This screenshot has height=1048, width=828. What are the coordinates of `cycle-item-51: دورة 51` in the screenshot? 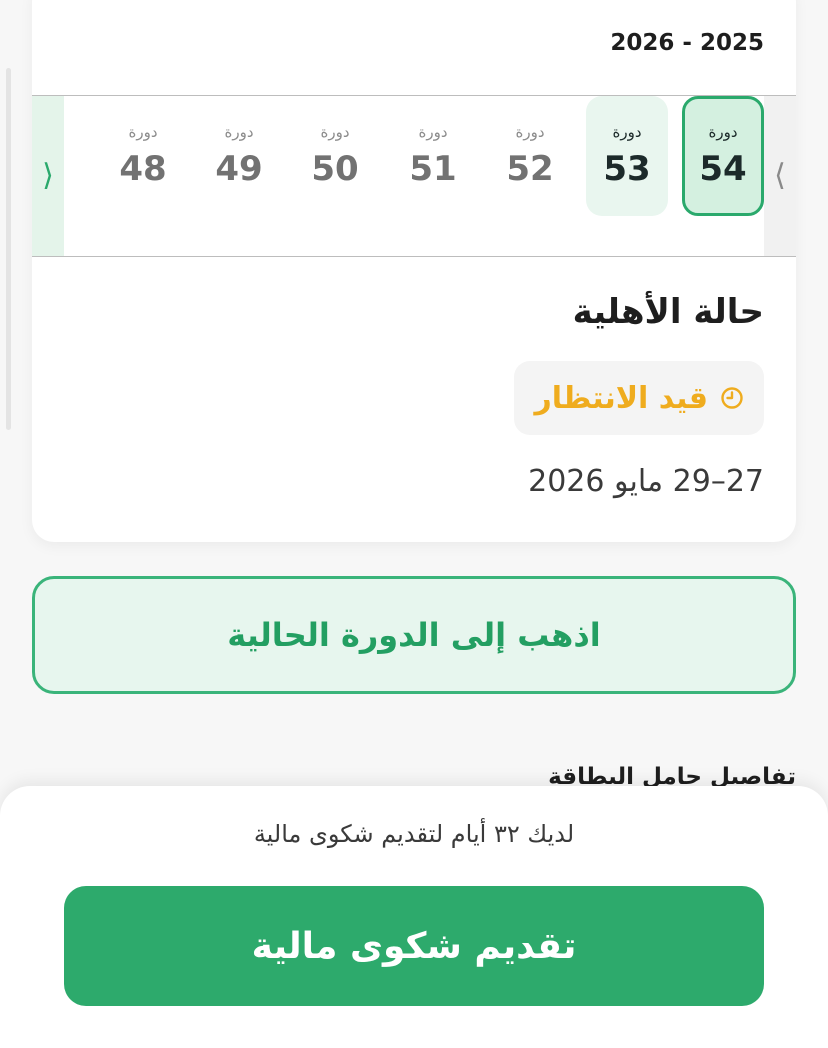 It's located at (433, 156).